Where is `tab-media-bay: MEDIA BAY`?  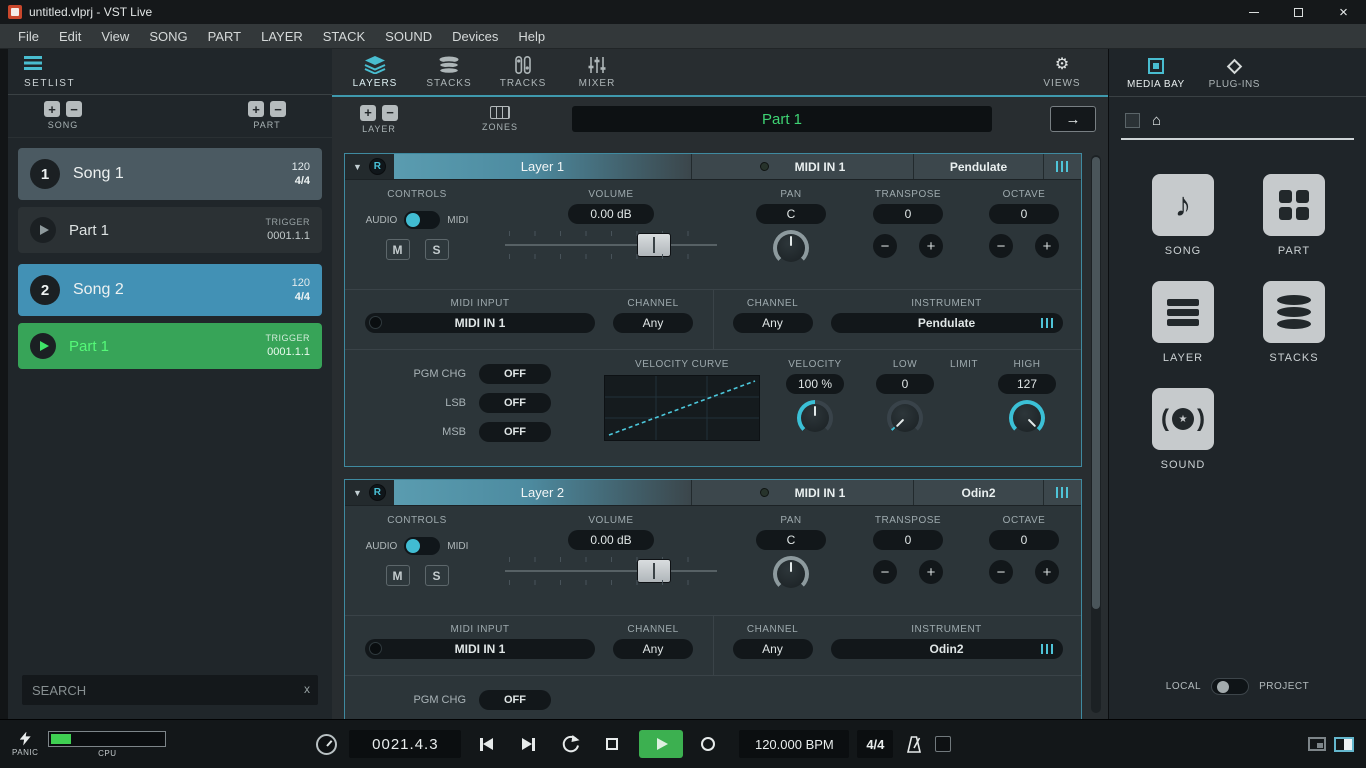 tab-media-bay: MEDIA BAY is located at coordinates (1156, 74).